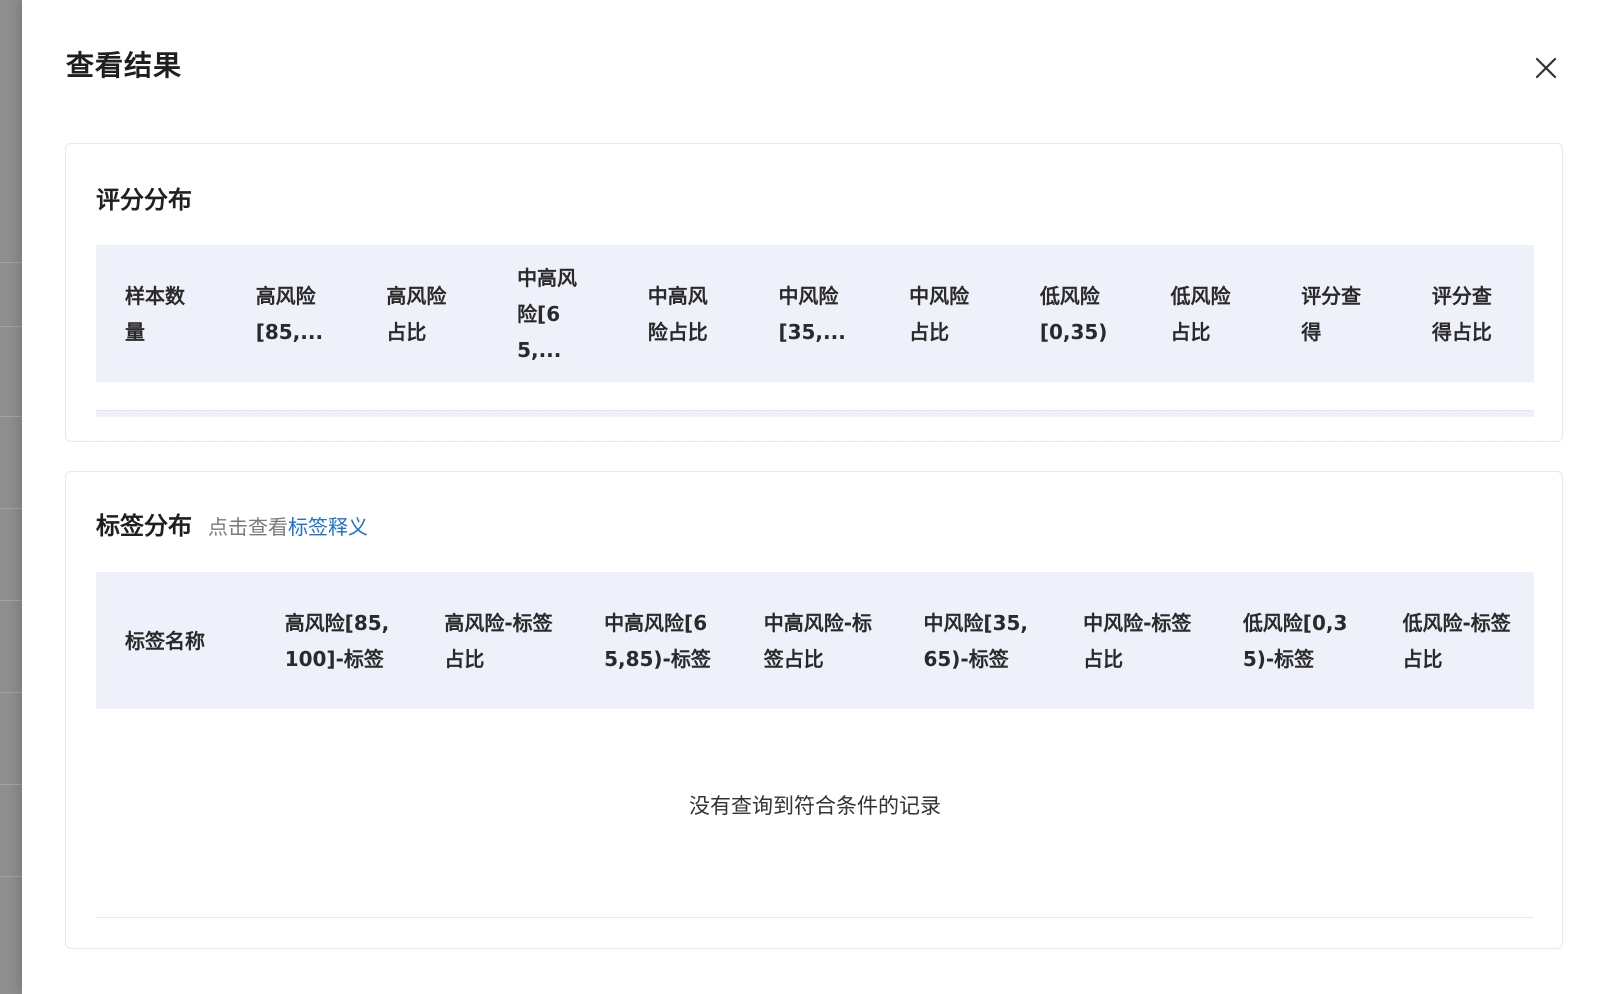  What do you see at coordinates (945, 313) in the screenshot?
I see `column-header: 中风险占比` at bounding box center [945, 313].